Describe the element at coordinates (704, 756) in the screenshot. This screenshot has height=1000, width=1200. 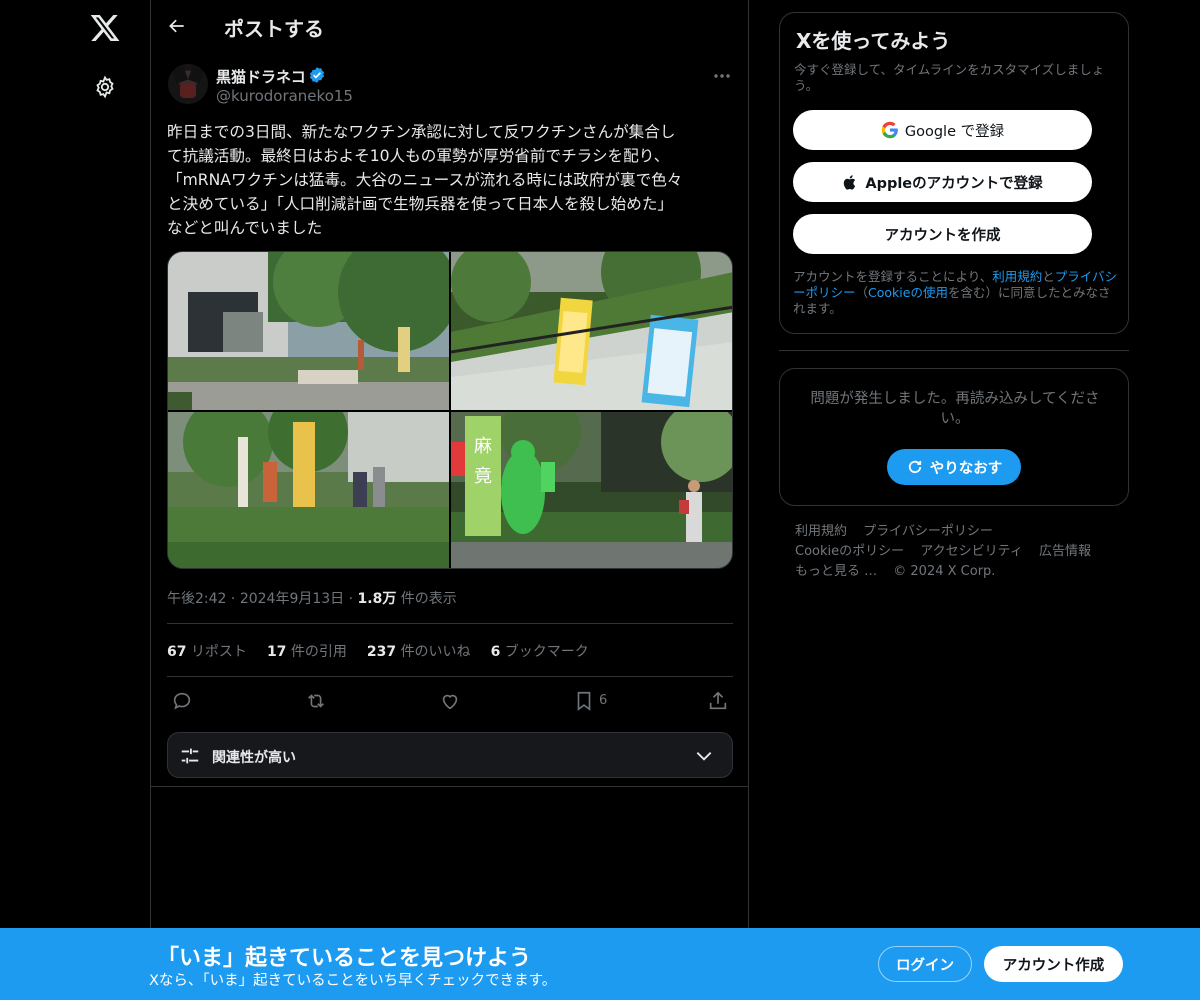
I see `chevron-down-icon` at that location.